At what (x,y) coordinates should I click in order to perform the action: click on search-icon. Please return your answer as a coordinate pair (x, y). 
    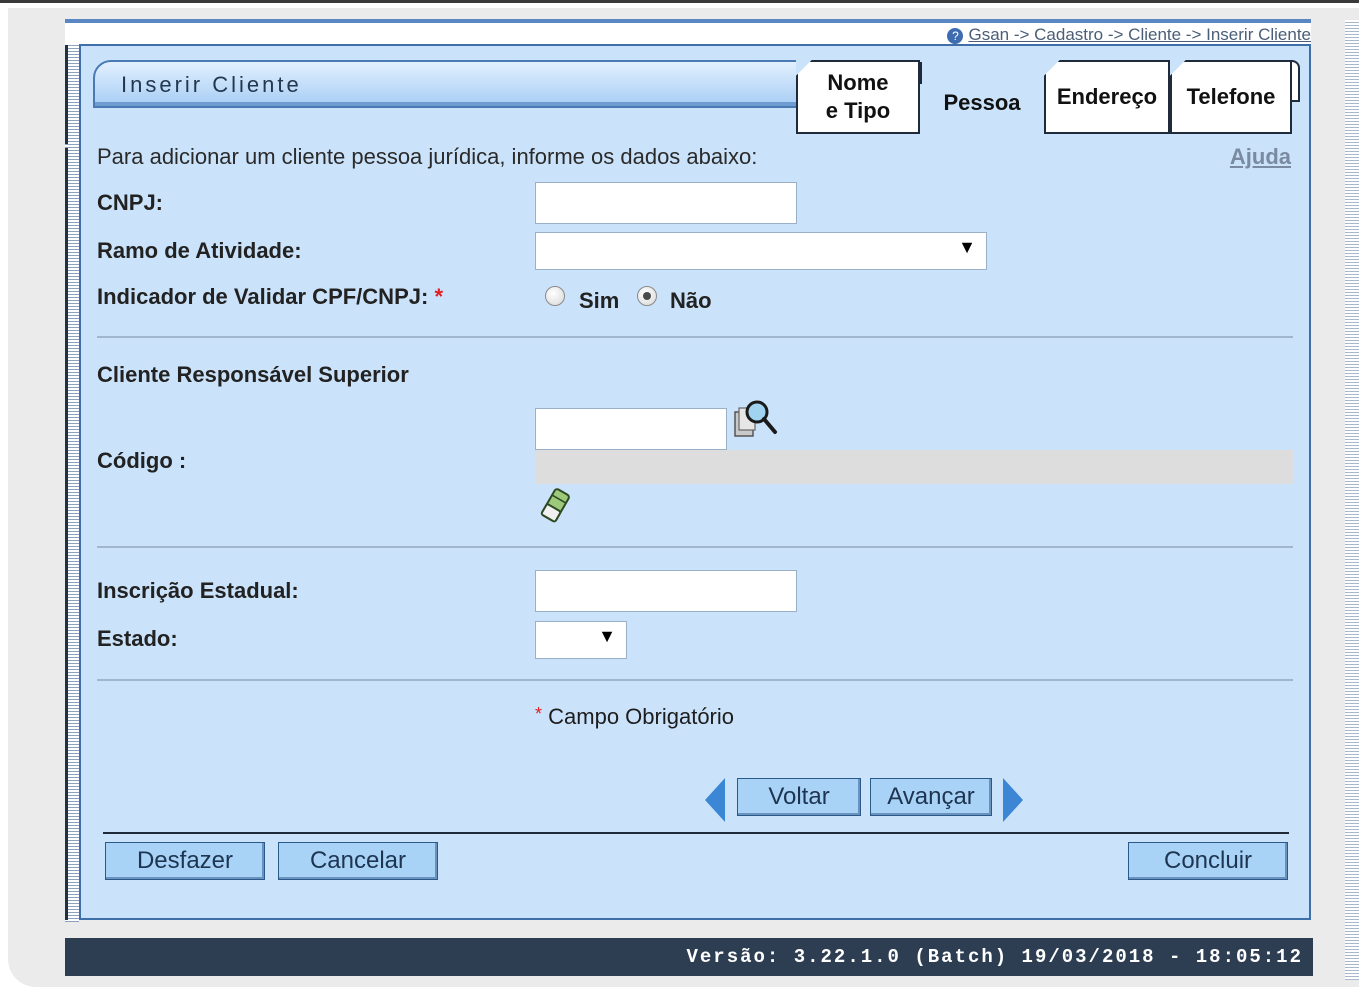
    Looking at the image, I should click on (757, 418).